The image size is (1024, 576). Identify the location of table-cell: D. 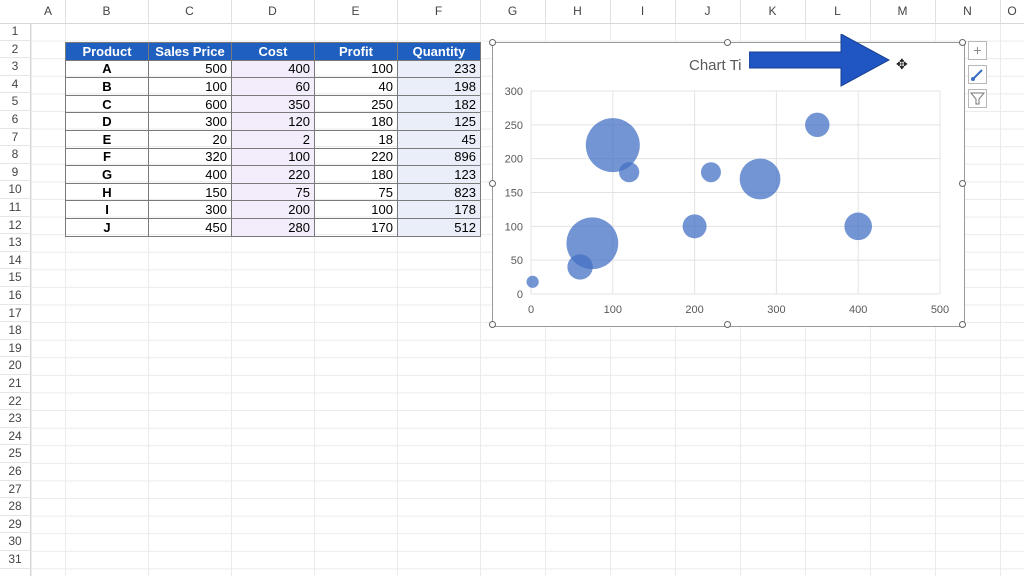
(107, 121).